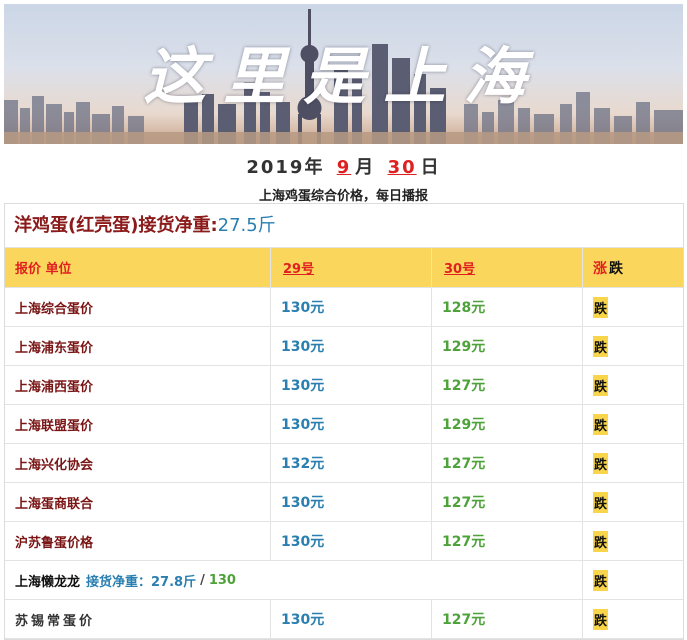 This screenshot has height=640, width=687. What do you see at coordinates (351, 267) in the screenshot?
I see `header-day-29: 29号` at bounding box center [351, 267].